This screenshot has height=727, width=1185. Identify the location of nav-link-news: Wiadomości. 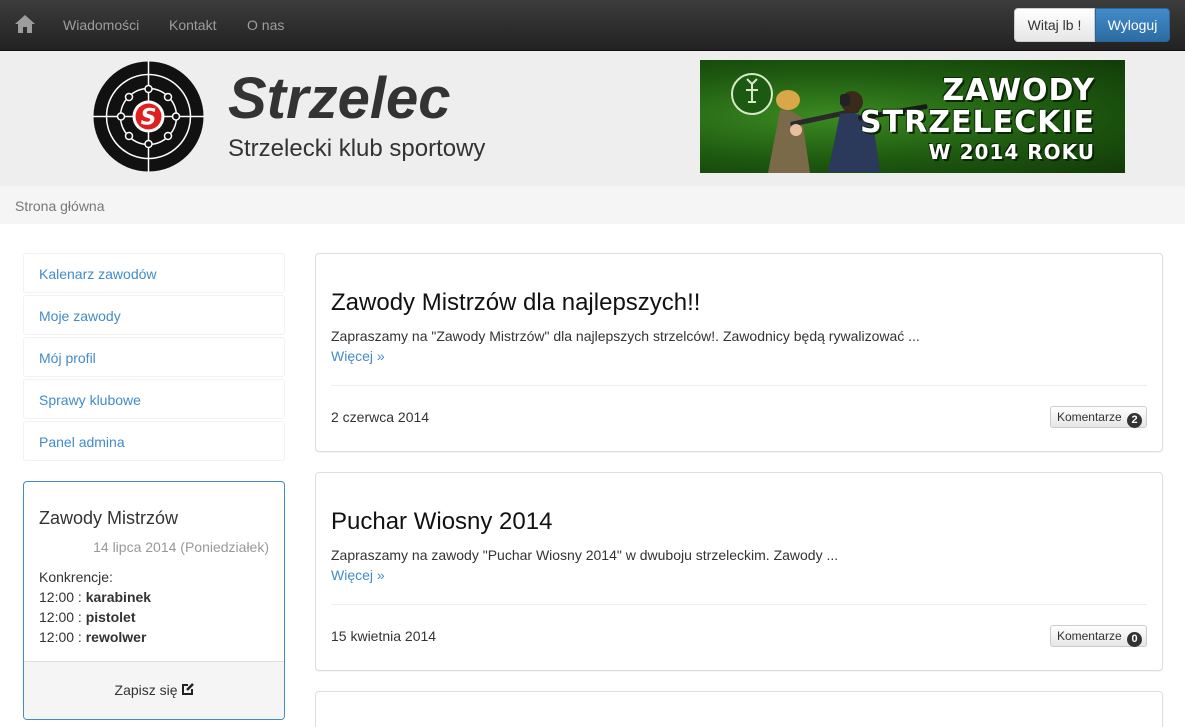
(101, 25).